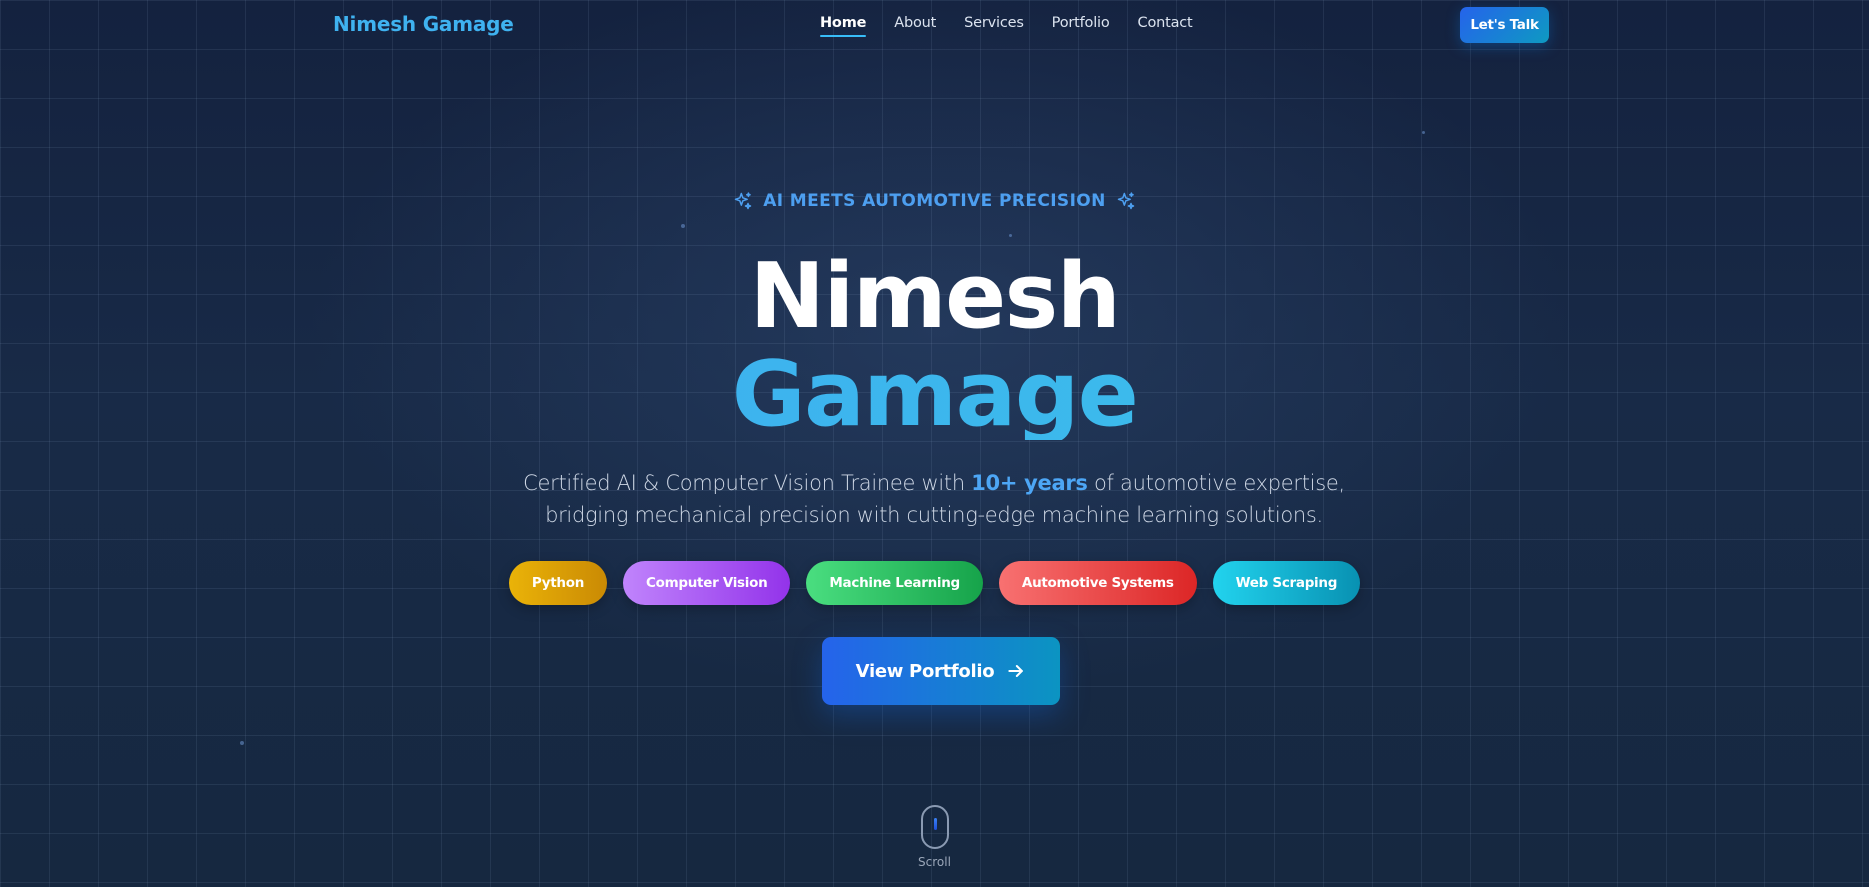  Describe the element at coordinates (934, 862) in the screenshot. I see `scroll-label: Scroll` at that location.